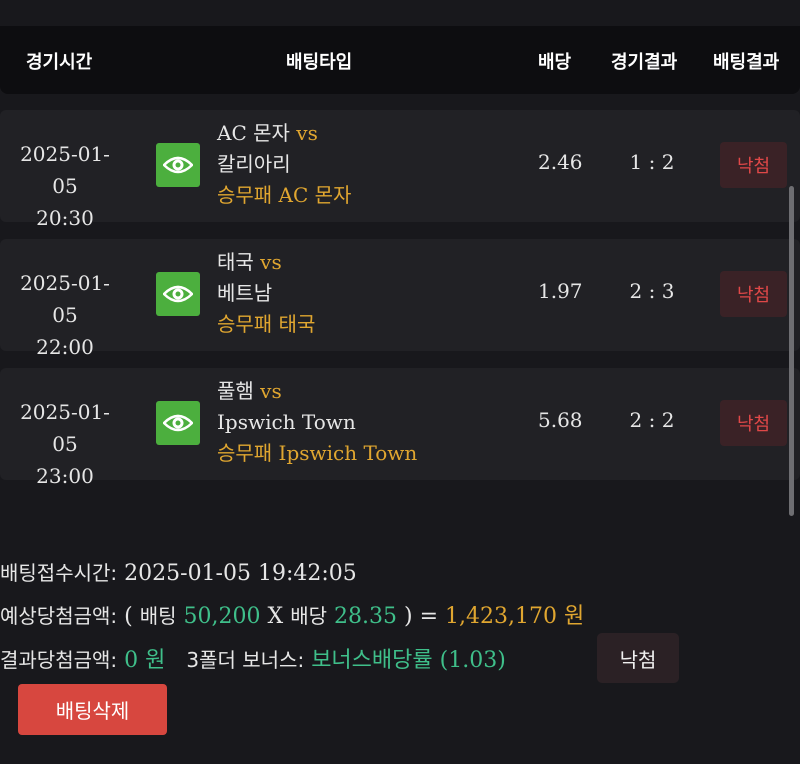 This screenshot has height=764, width=800. Describe the element at coordinates (400, 60) in the screenshot. I see `table-header: 경기시간 배팅타입 배당 경기결과 배팅결과` at that location.